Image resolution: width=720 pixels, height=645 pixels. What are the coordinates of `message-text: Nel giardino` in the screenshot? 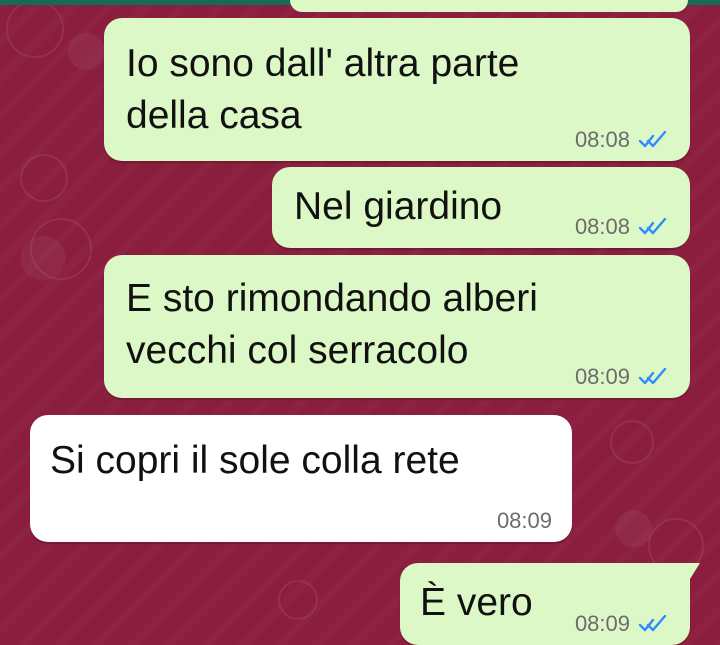 It's located at (398, 206).